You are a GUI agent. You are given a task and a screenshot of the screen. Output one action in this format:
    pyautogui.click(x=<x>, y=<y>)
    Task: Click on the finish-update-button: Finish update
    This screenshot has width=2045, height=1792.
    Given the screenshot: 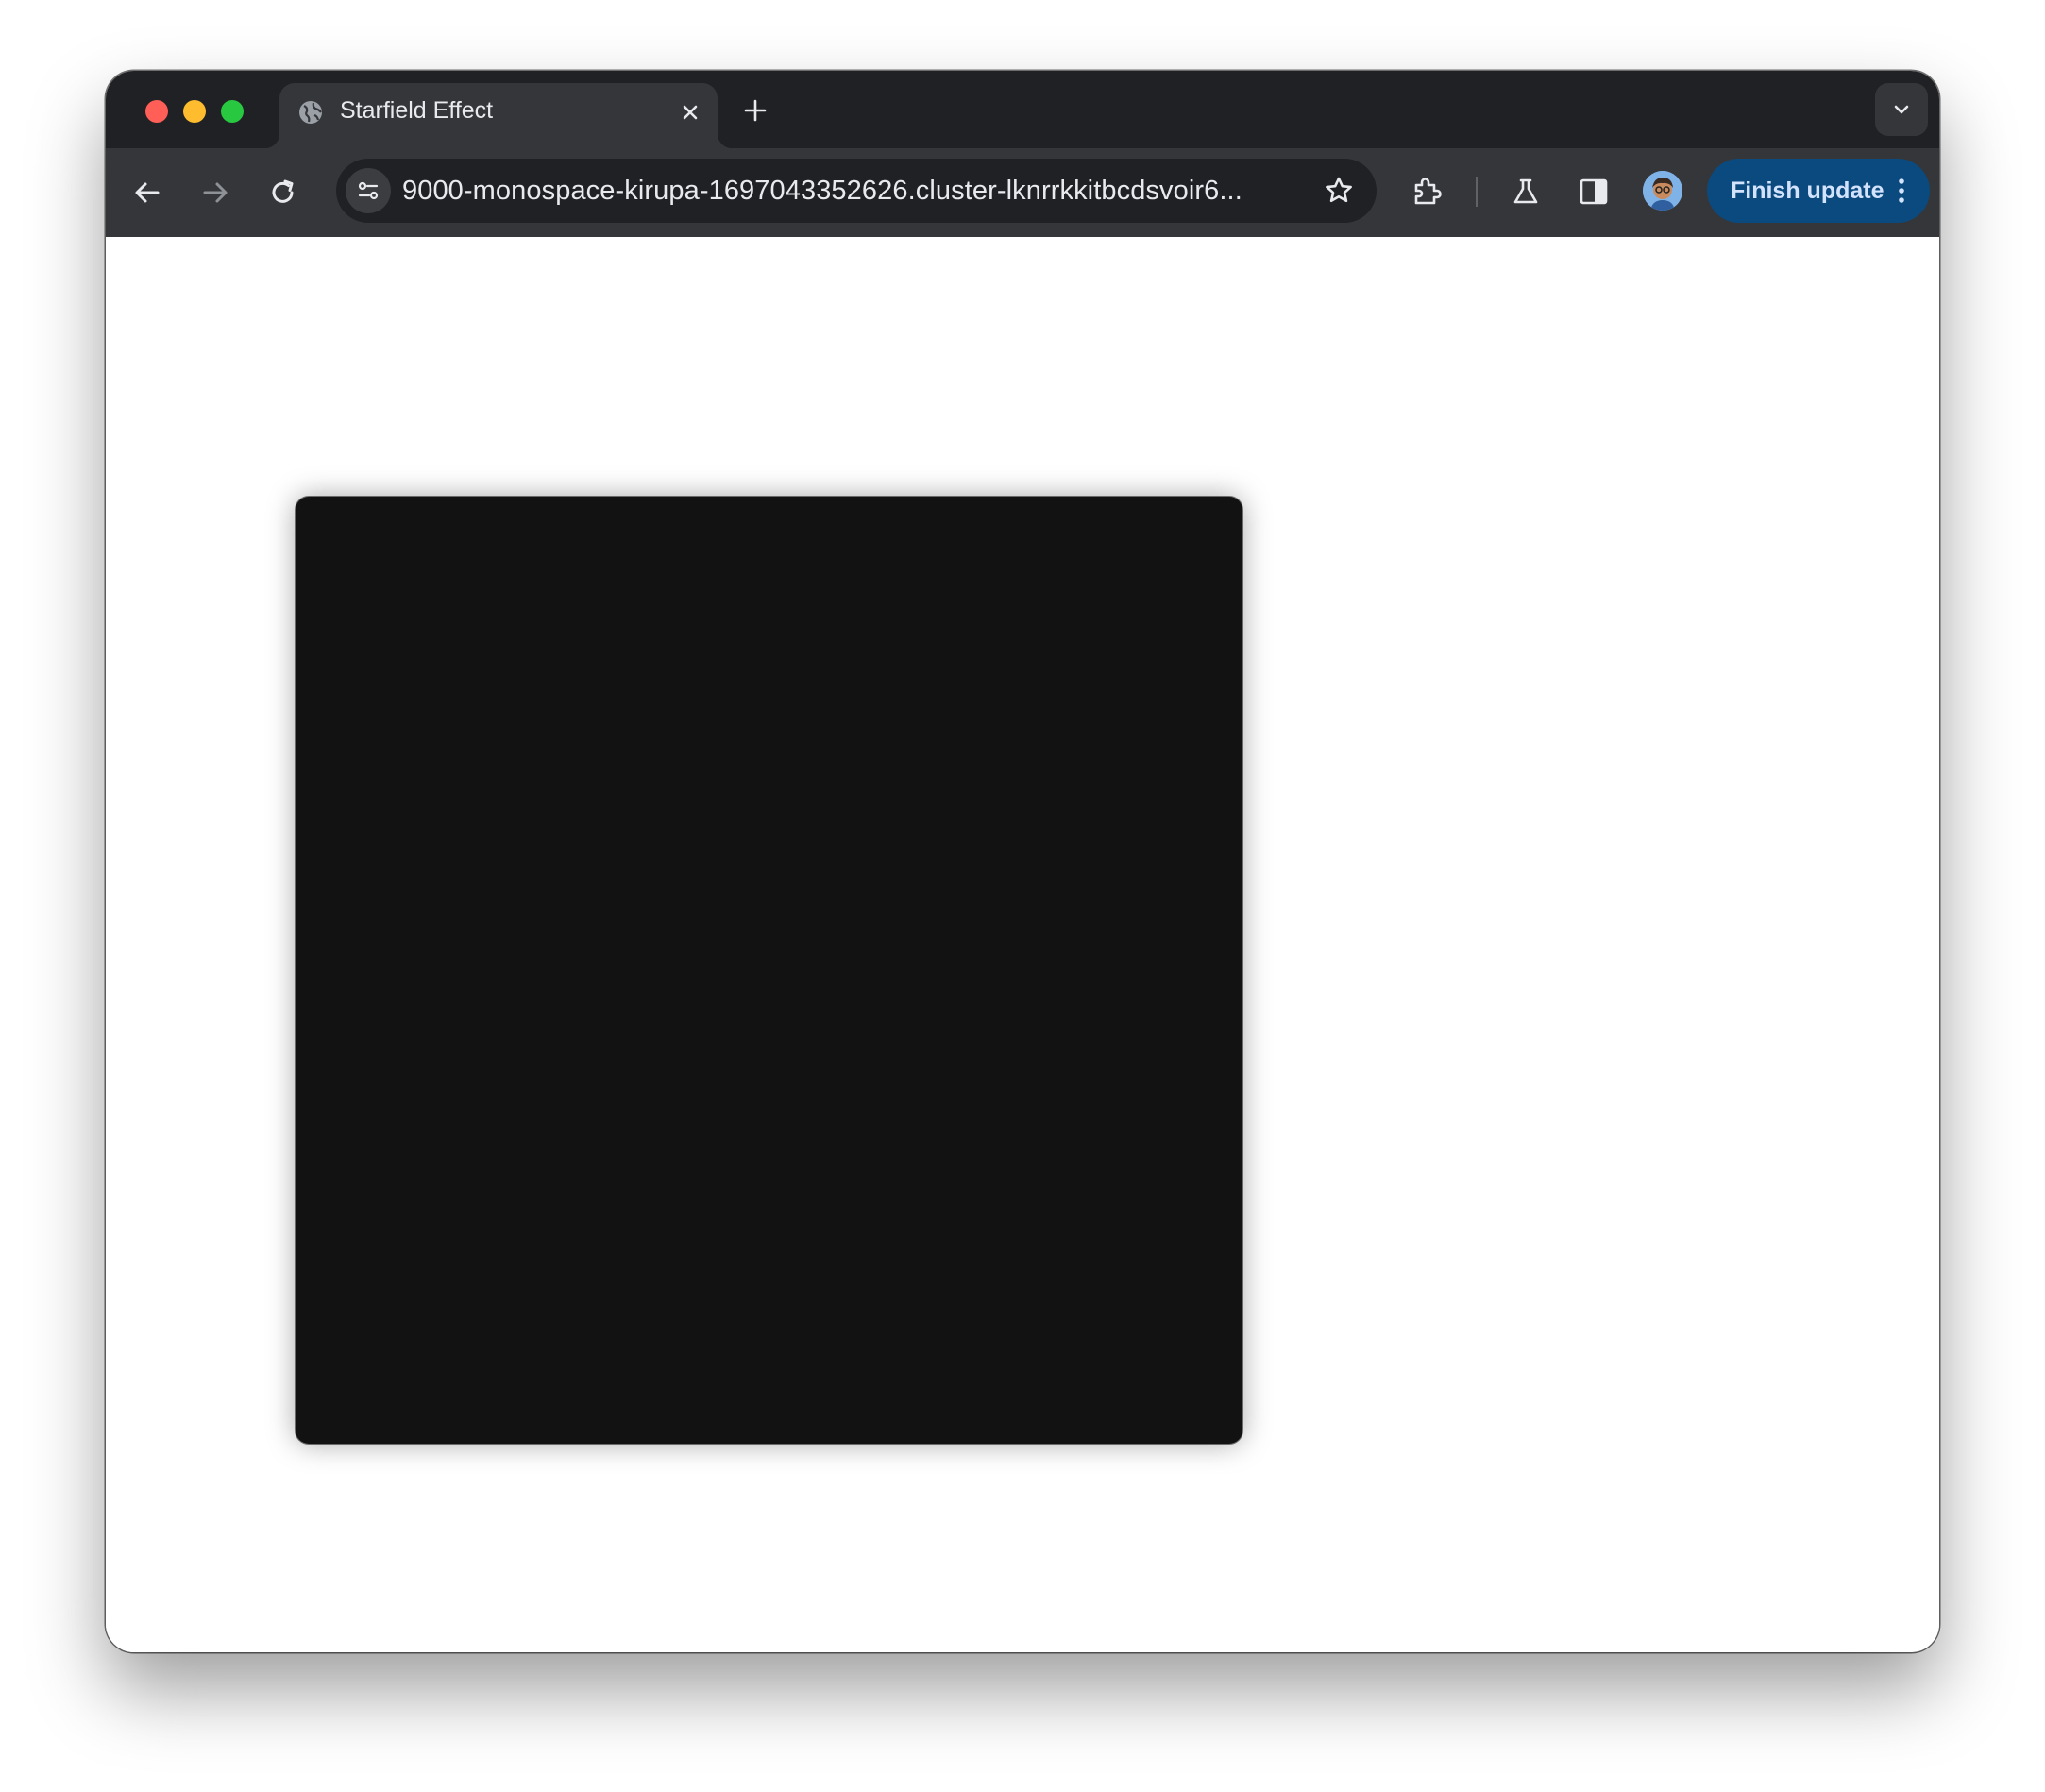 What is the action you would take?
    pyautogui.click(x=1818, y=191)
    